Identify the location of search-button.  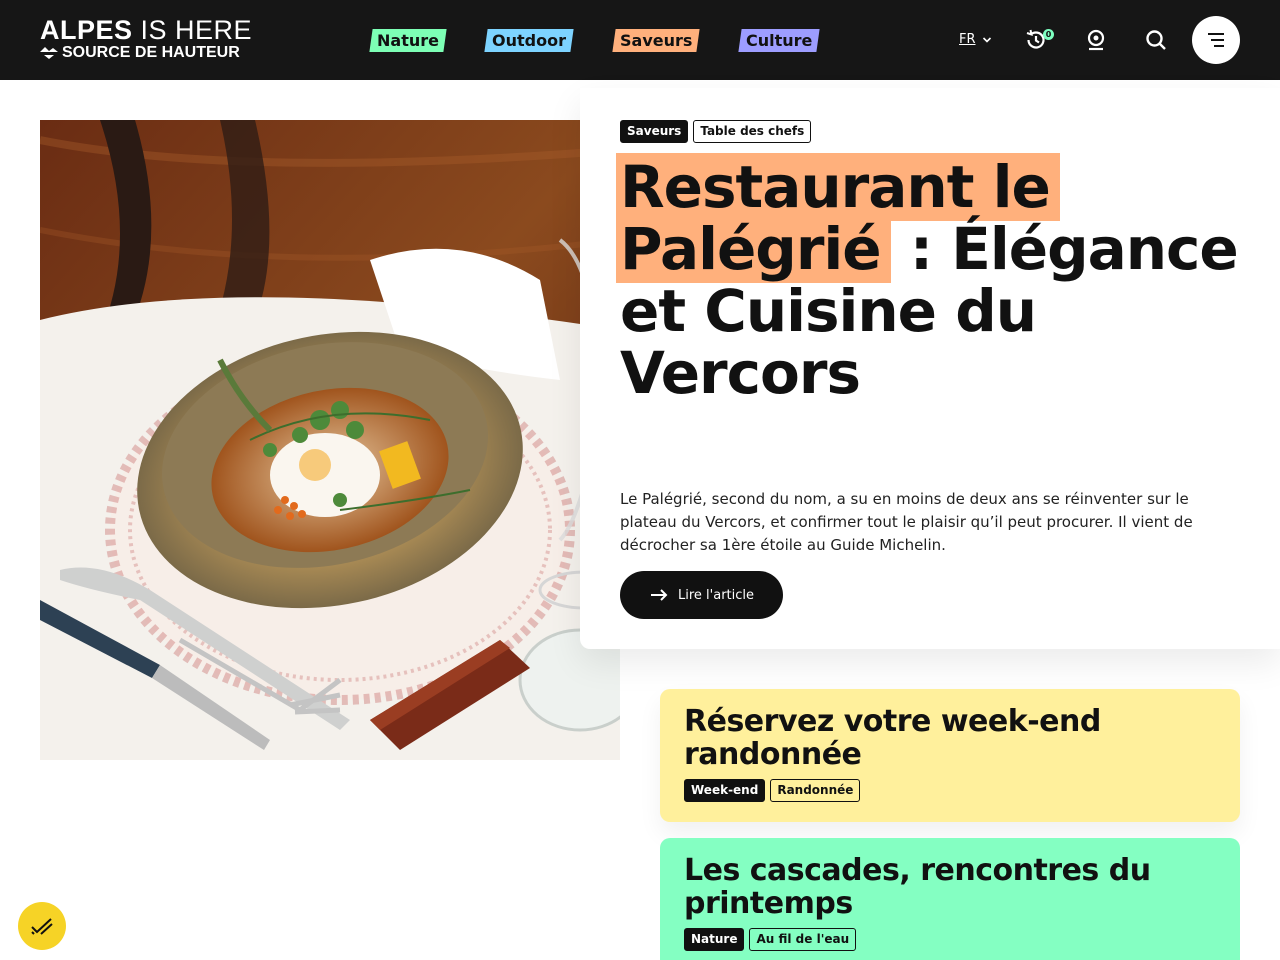
(1156, 40).